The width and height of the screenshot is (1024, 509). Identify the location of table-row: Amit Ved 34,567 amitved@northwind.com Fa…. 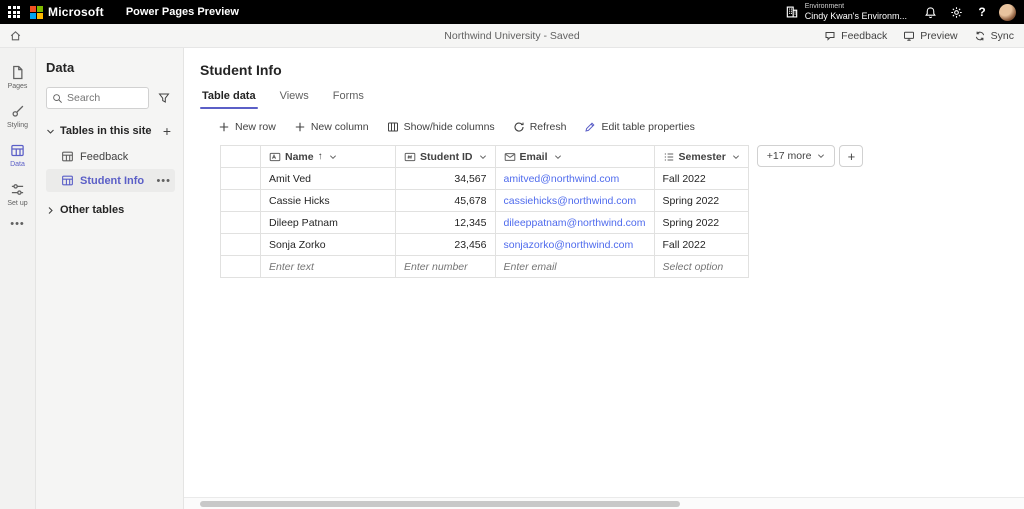
(484, 178).